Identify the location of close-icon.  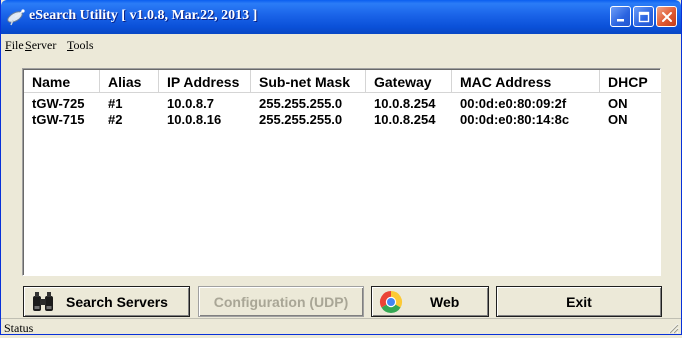
(666, 16).